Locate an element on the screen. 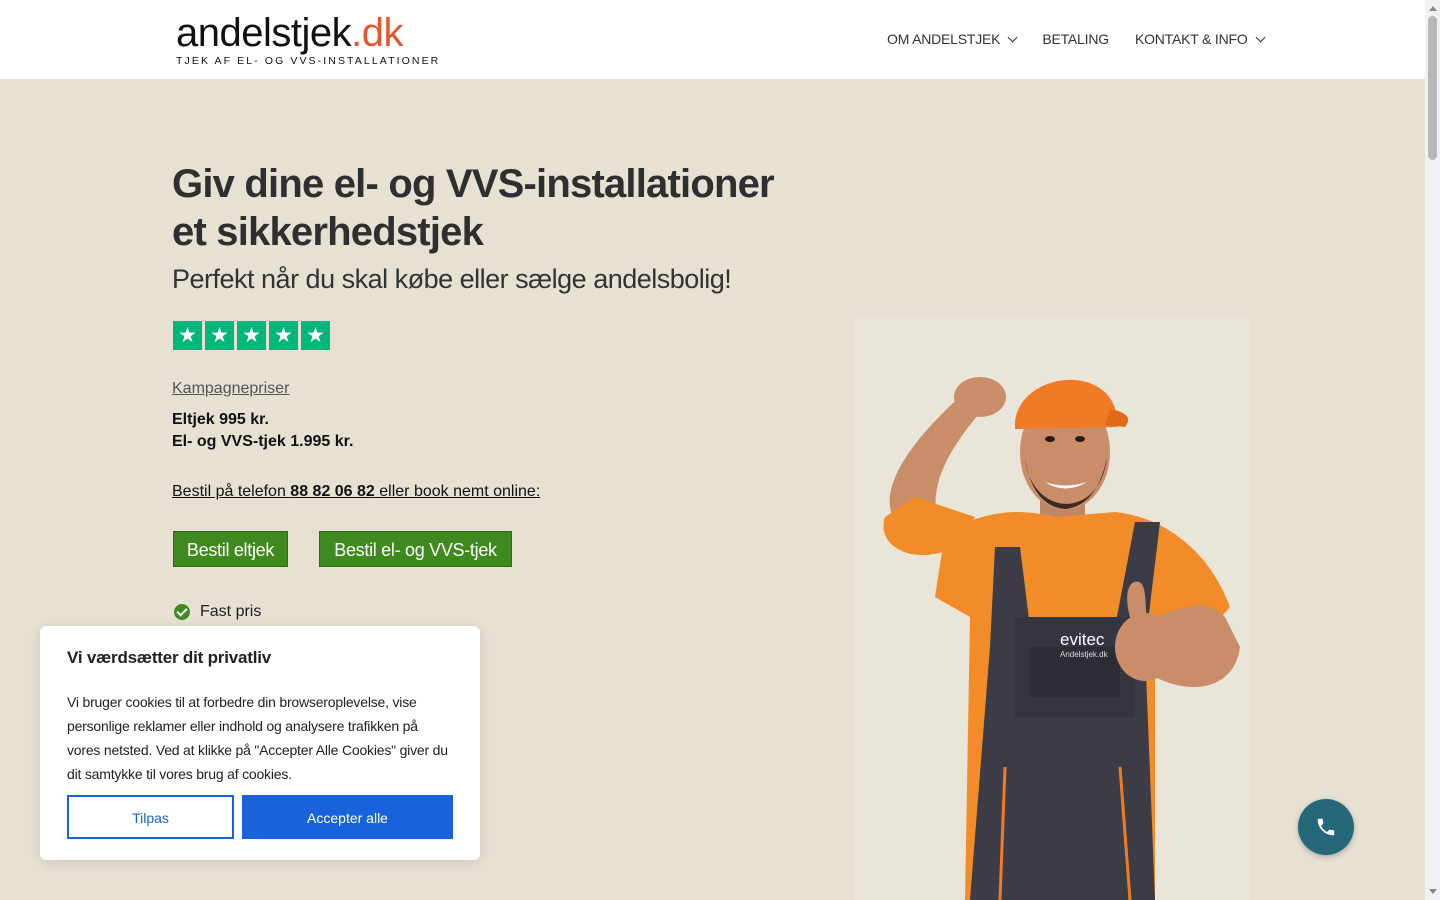 The height and width of the screenshot is (900, 1440). price-eltjek: Eltjek 995 kr. is located at coordinates (220, 419).